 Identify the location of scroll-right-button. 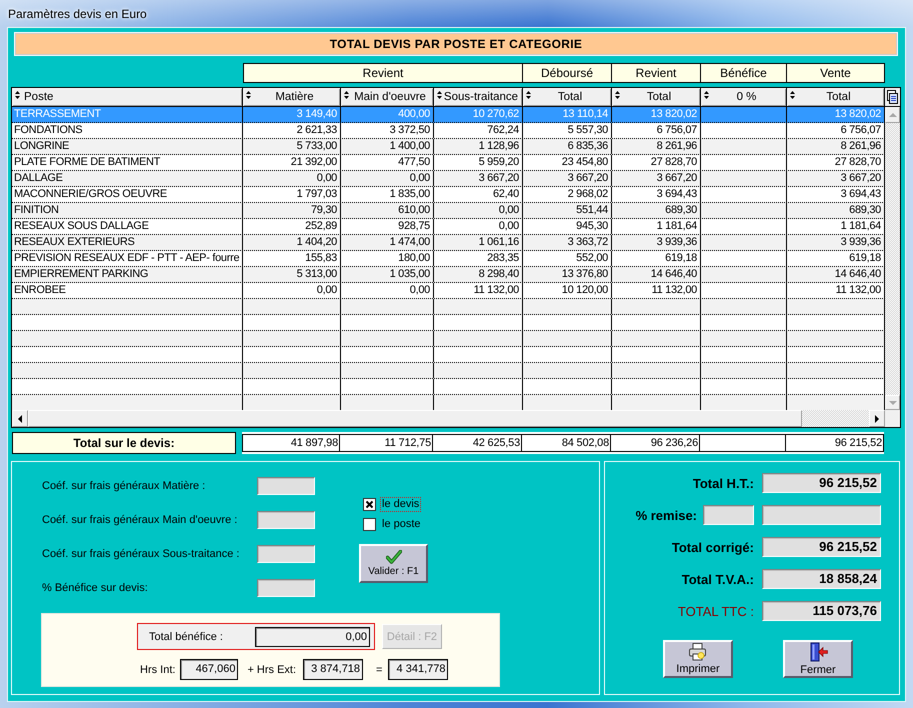
(877, 418).